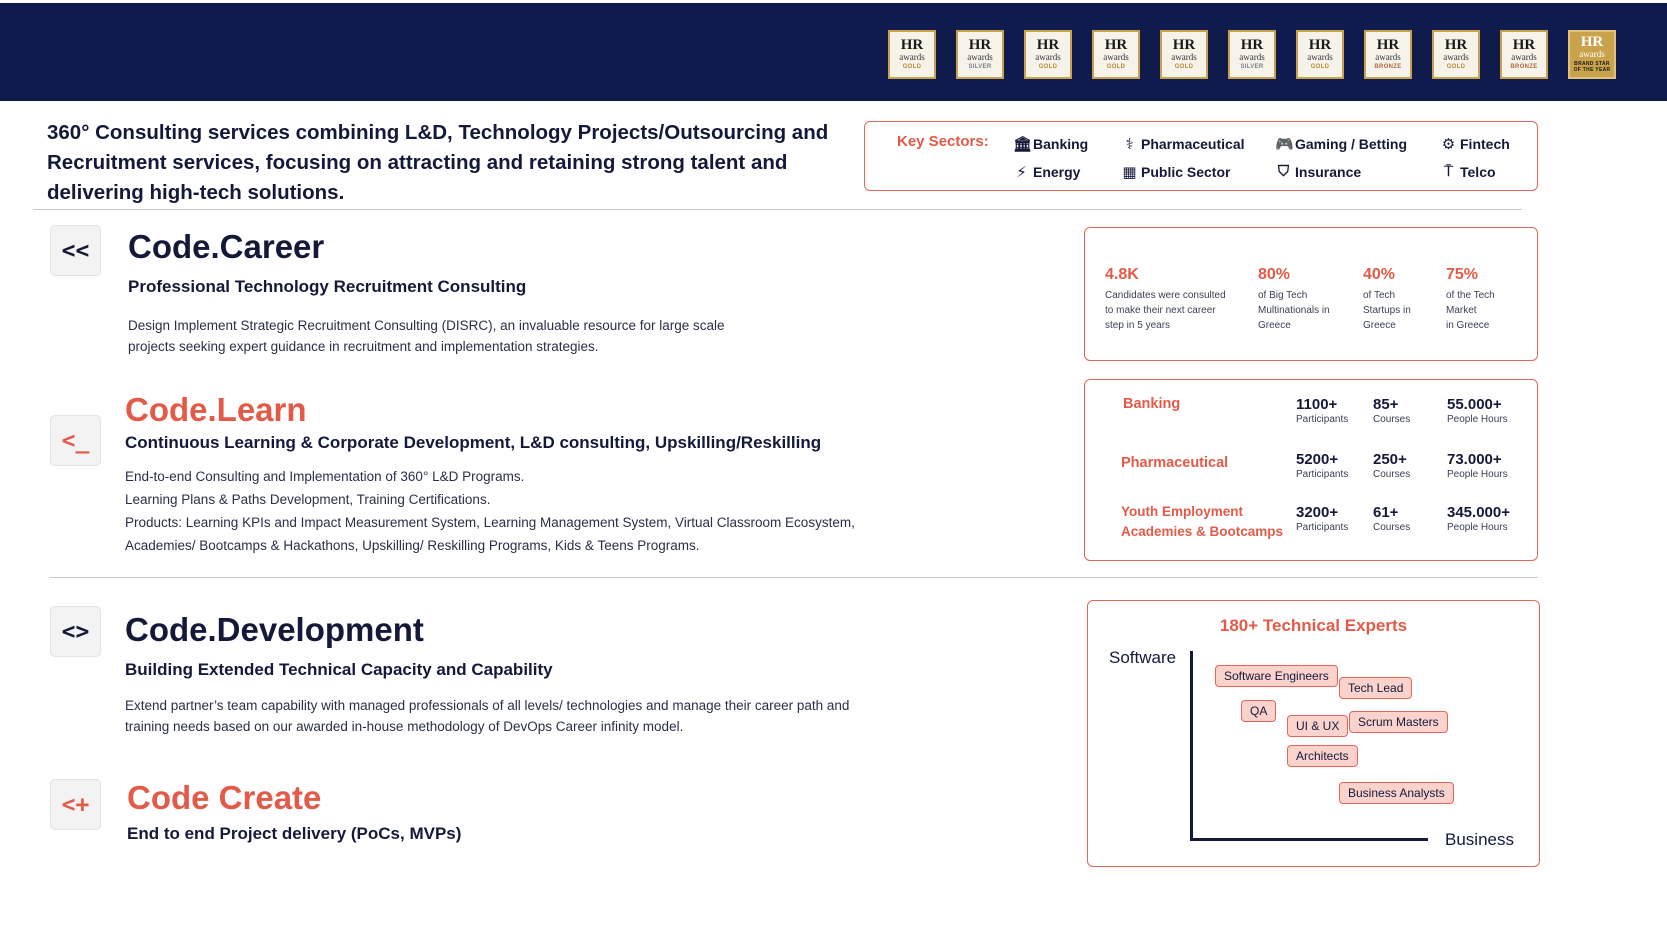 This screenshot has height=942, width=1667. What do you see at coordinates (1046, 172) in the screenshot?
I see `sector-energy: ⚡ Energy` at bounding box center [1046, 172].